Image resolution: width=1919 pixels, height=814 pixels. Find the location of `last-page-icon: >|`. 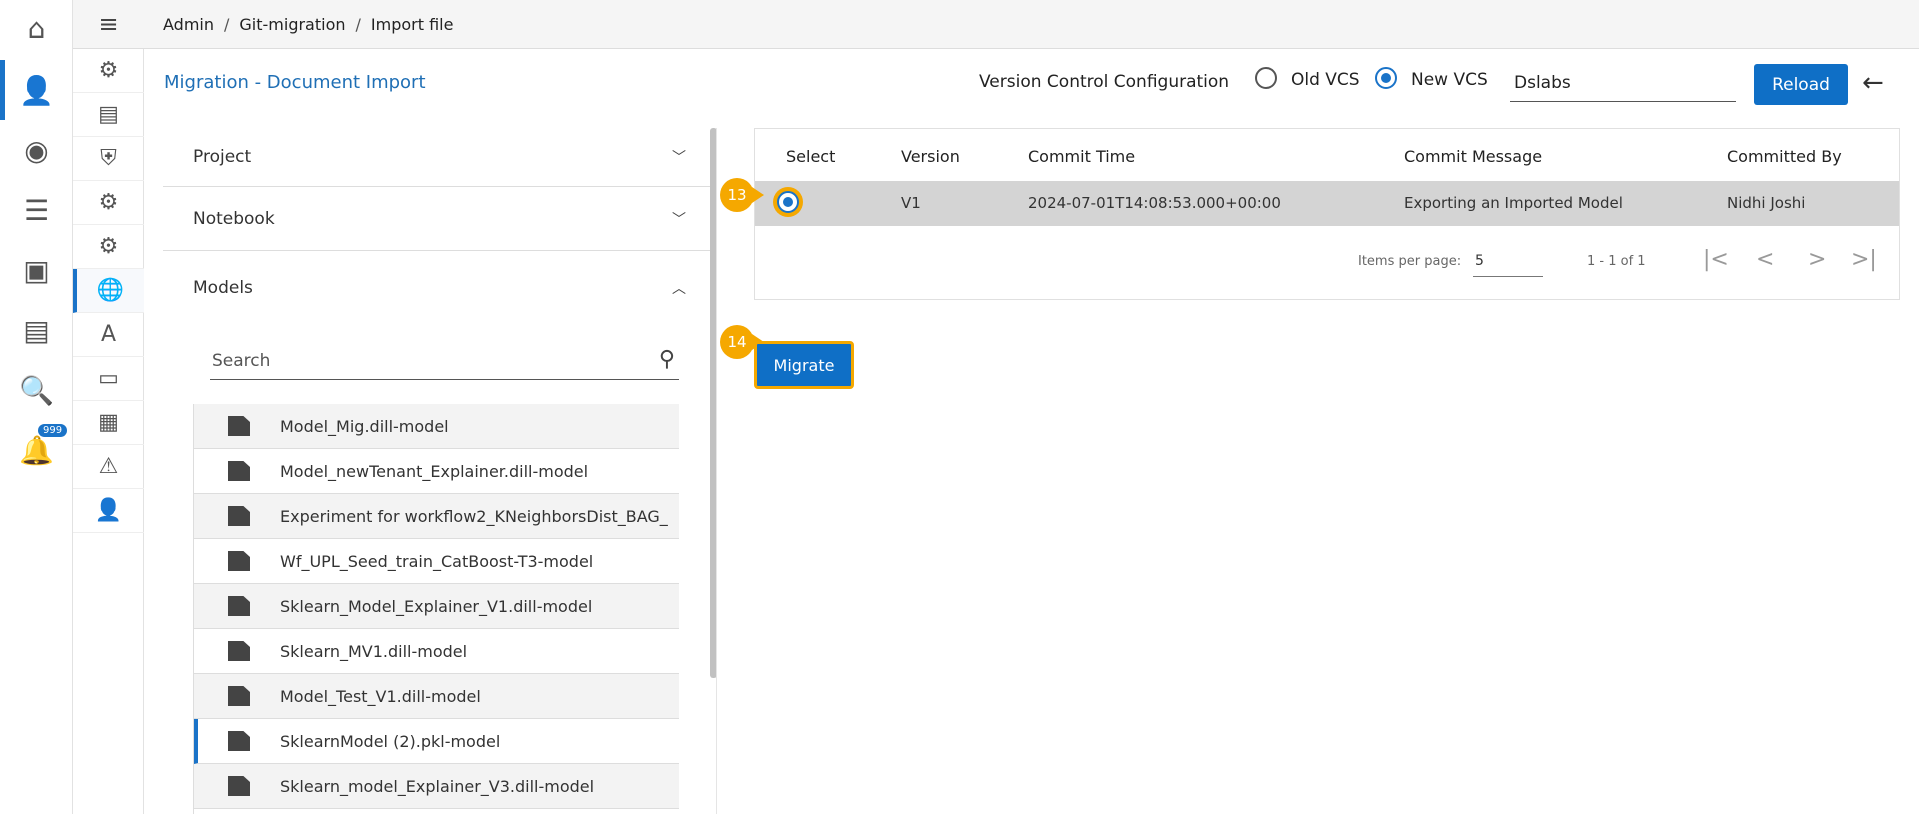

last-page-icon: >| is located at coordinates (1864, 259).